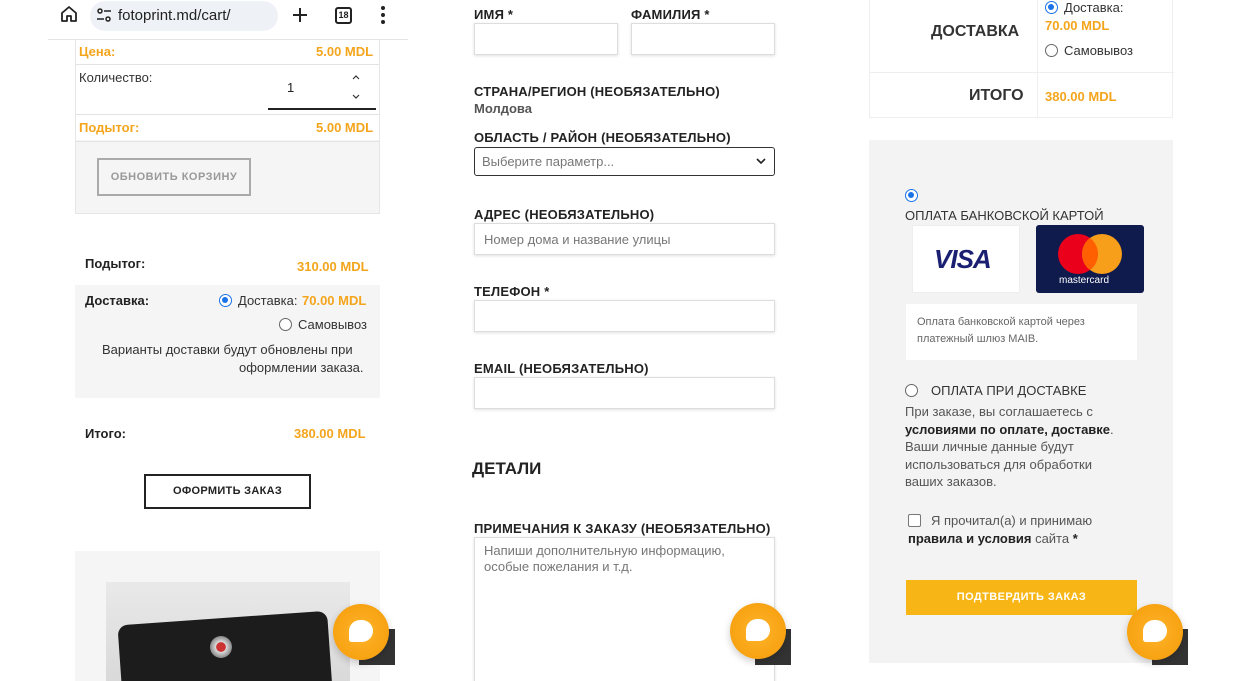 The image size is (1248, 681). I want to click on quantity-value: 1, so click(290, 87).